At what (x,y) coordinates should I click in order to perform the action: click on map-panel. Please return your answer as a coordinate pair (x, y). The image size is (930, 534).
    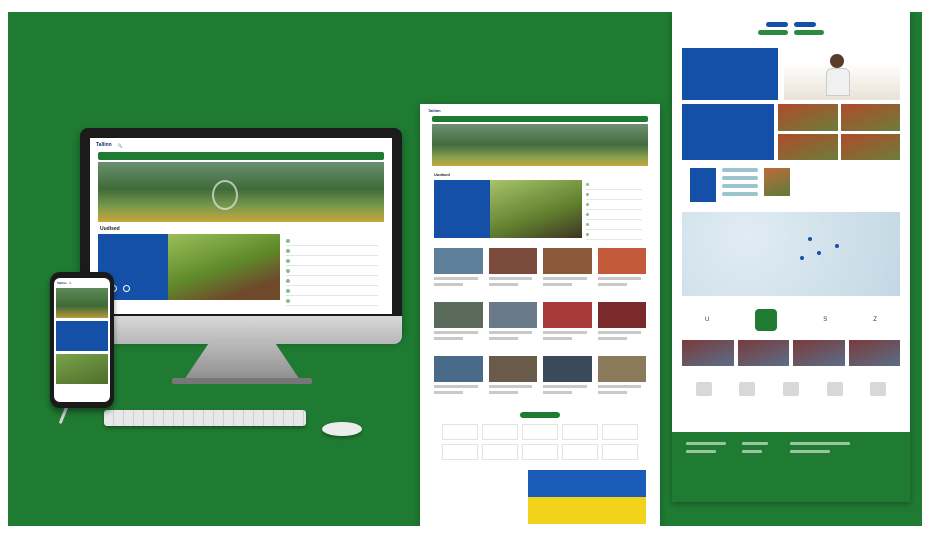
    Looking at the image, I should click on (791, 254).